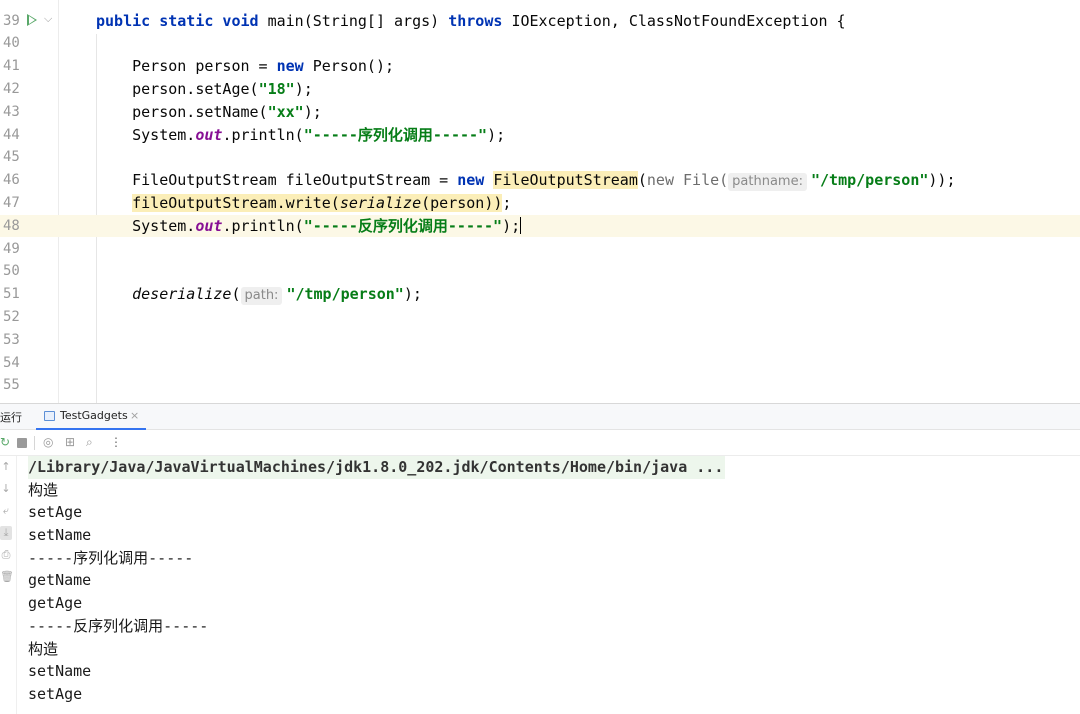 The height and width of the screenshot is (714, 1080). Describe the element at coordinates (11, 271) in the screenshot. I see `line-number: 50` at that location.